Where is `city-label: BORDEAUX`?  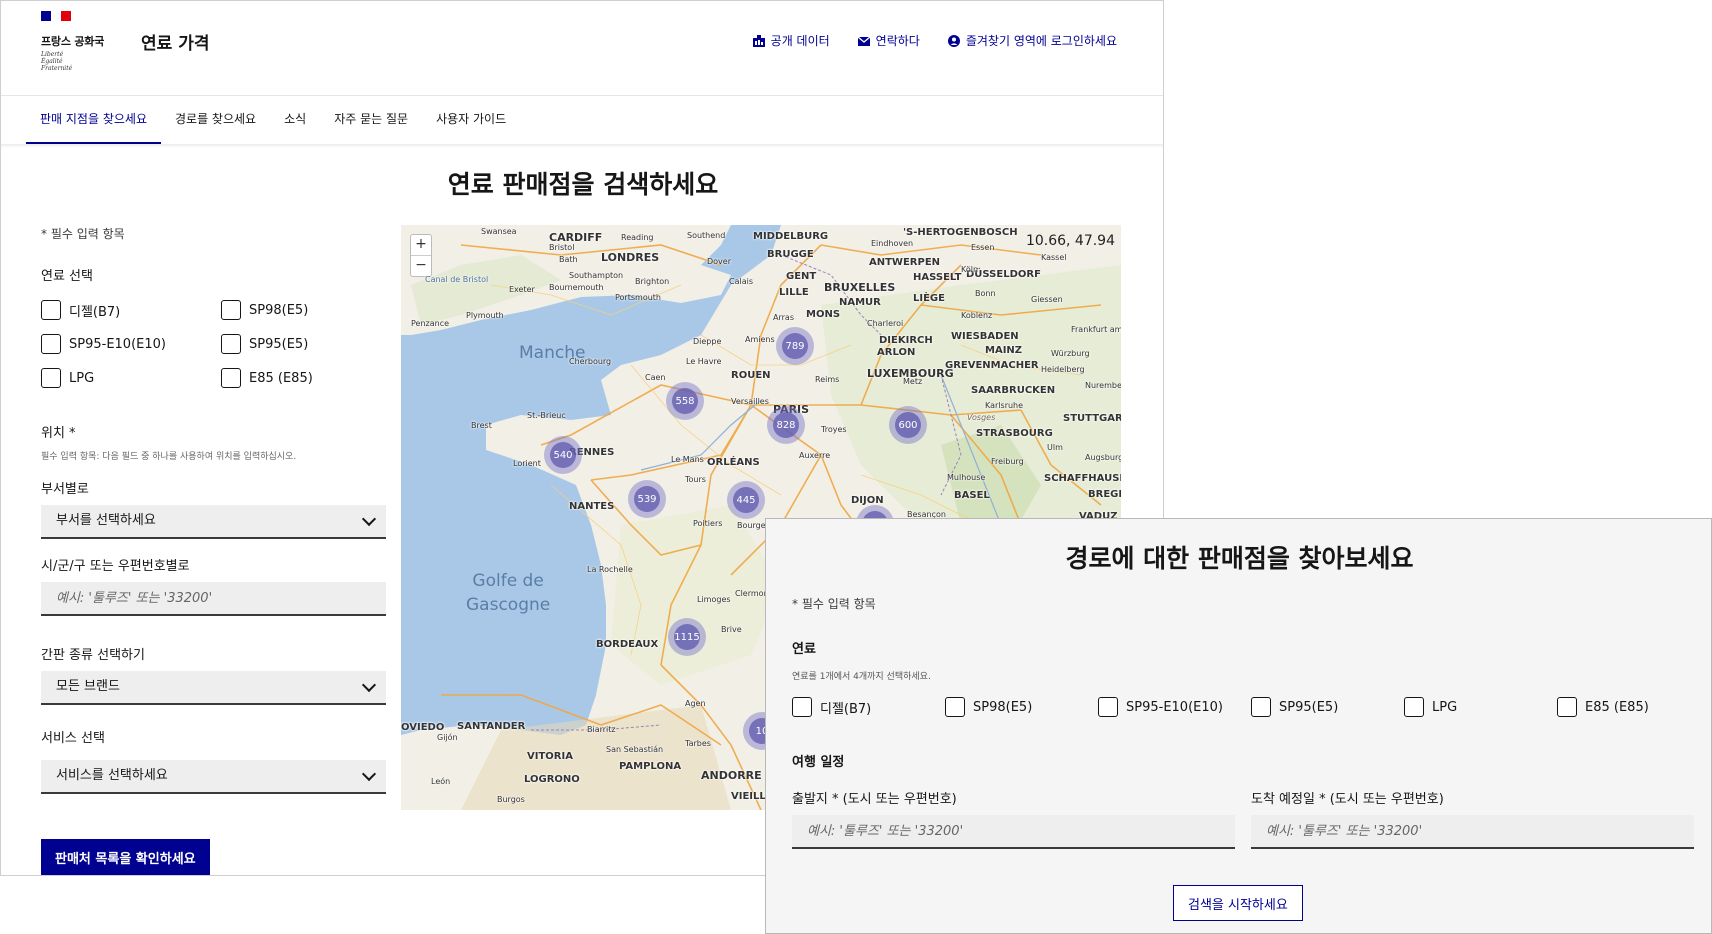 city-label: BORDEAUX is located at coordinates (627, 644).